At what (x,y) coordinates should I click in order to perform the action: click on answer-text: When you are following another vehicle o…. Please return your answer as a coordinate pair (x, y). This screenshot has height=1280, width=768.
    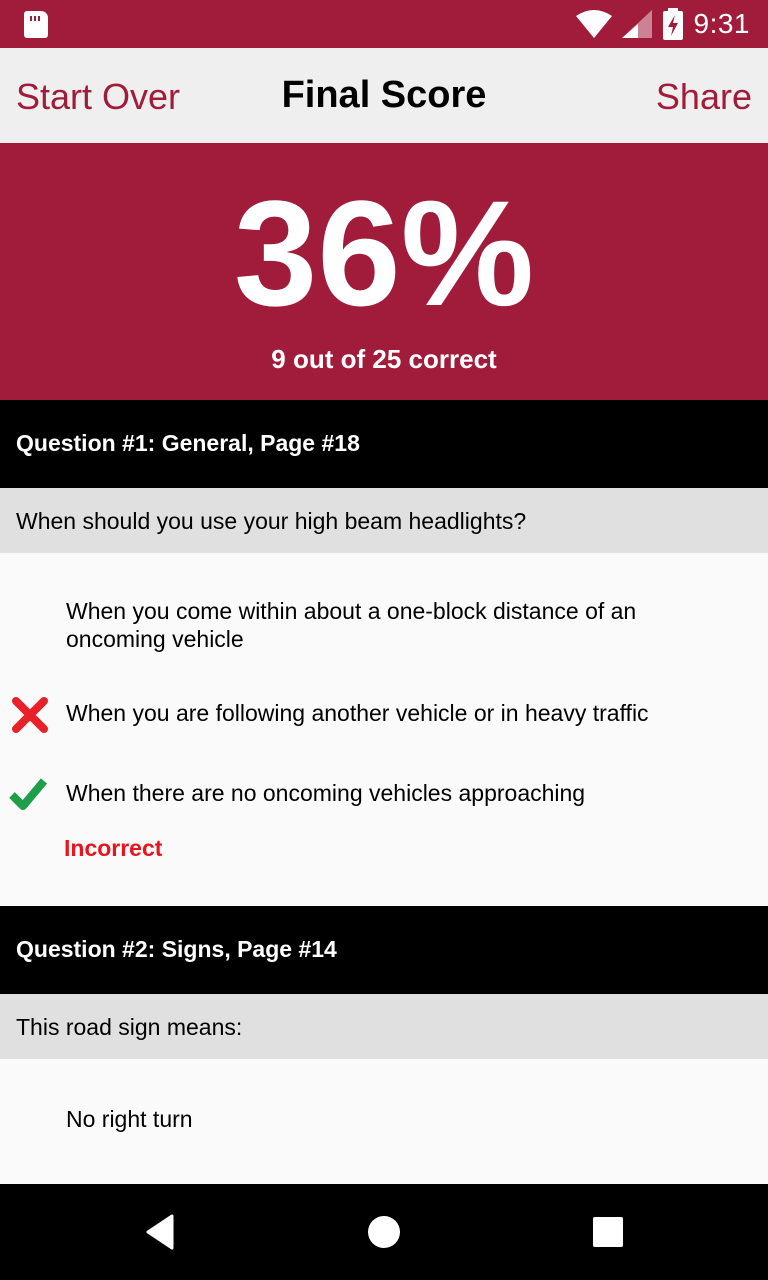
    Looking at the image, I should click on (357, 713).